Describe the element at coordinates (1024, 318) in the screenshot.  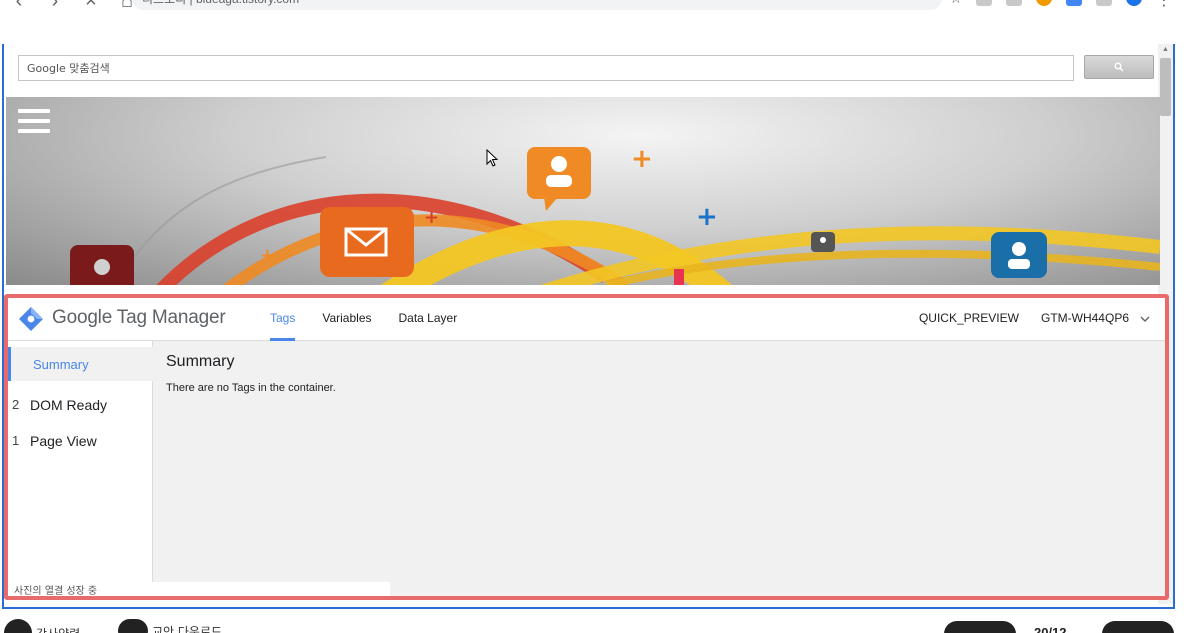
I see `gtm-container-info: QUICK_PREVIEW GTM-WH44QP6` at that location.